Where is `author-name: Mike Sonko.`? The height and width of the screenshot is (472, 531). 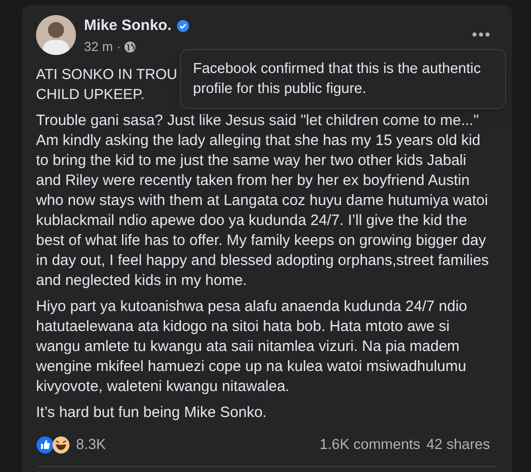
author-name: Mike Sonko. is located at coordinates (128, 26).